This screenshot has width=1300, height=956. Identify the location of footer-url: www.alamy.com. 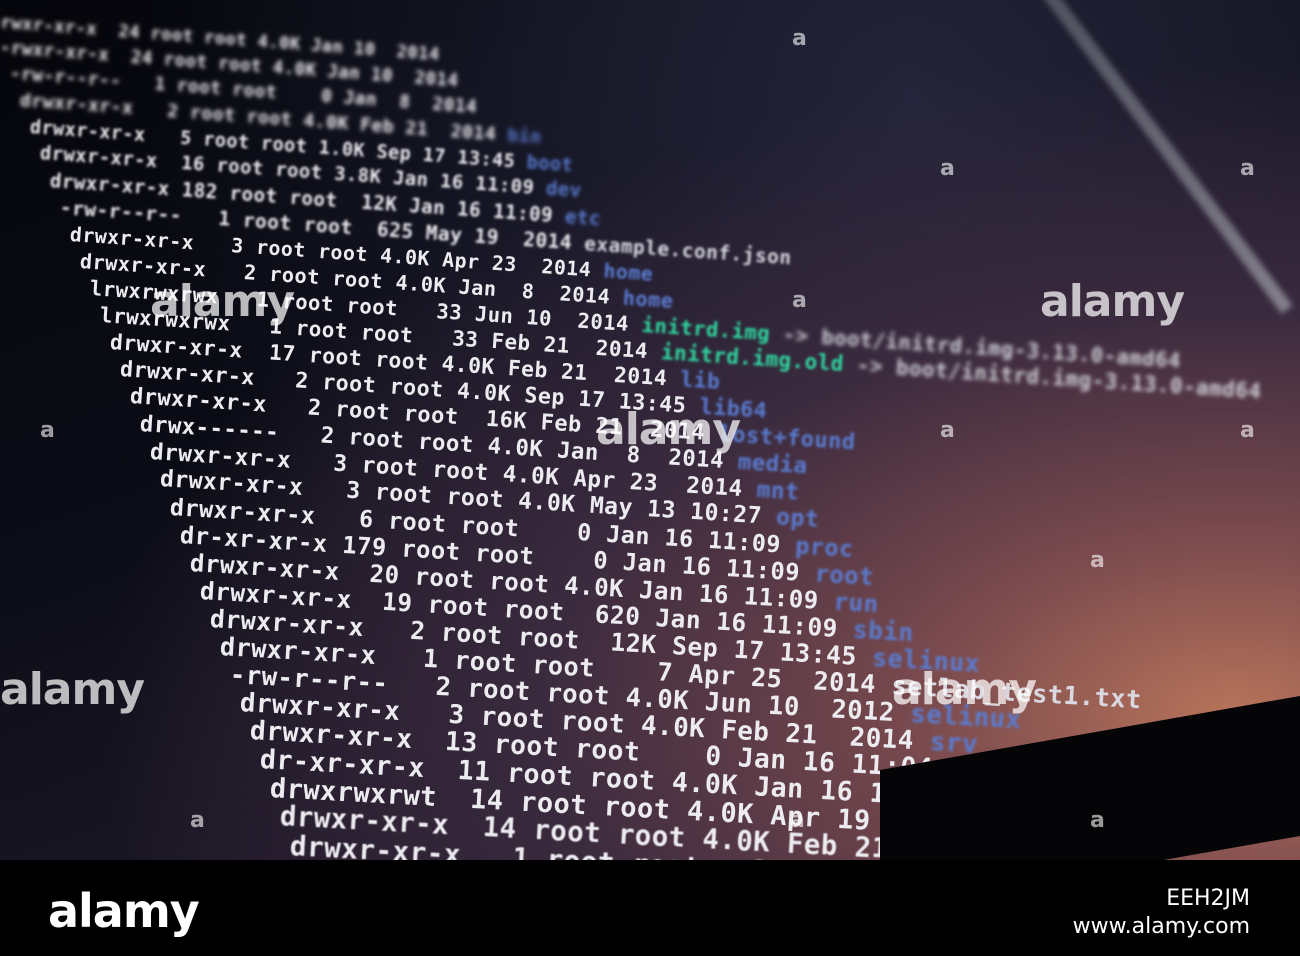
(1161, 926).